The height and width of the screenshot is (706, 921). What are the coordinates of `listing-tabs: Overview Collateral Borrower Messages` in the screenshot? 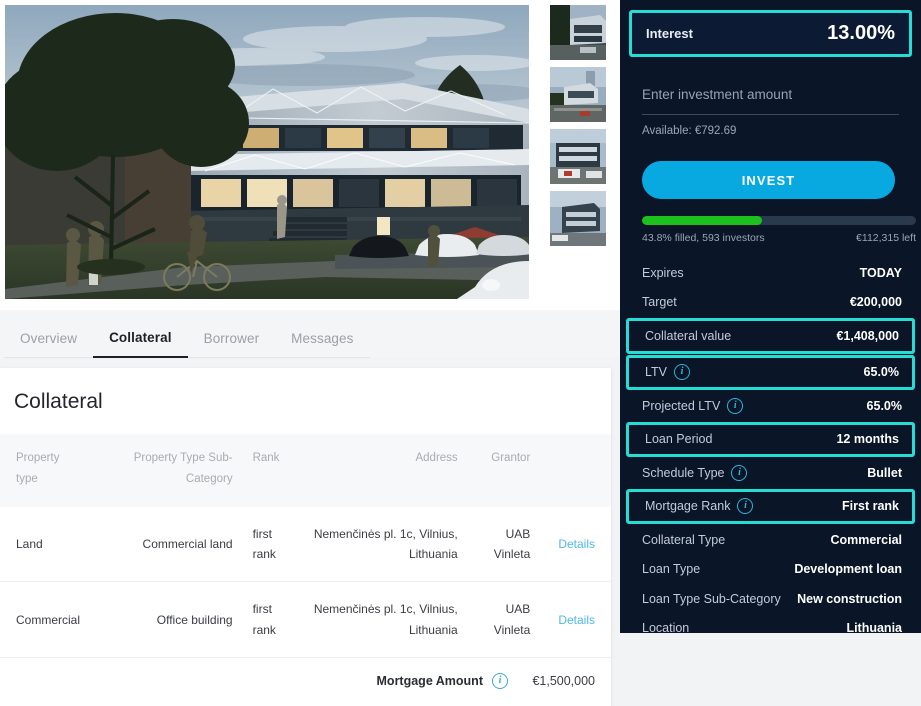 It's located at (310, 334).